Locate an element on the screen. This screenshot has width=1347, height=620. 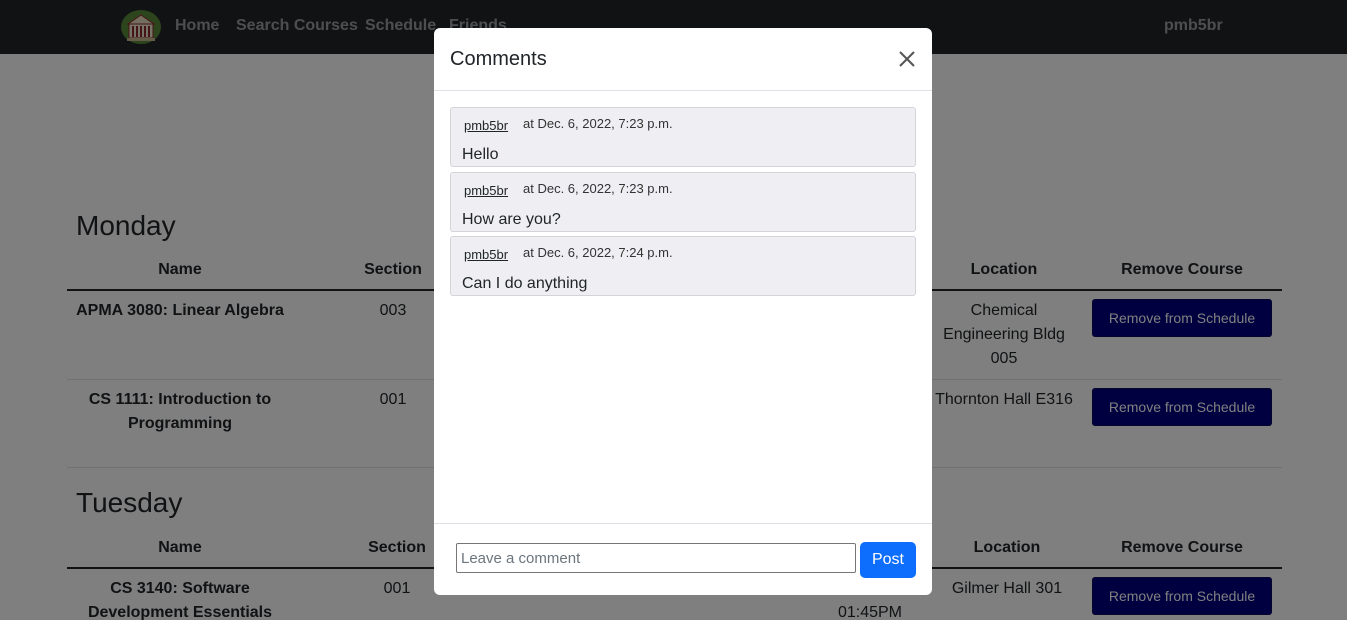
post-button: Post is located at coordinates (888, 560).